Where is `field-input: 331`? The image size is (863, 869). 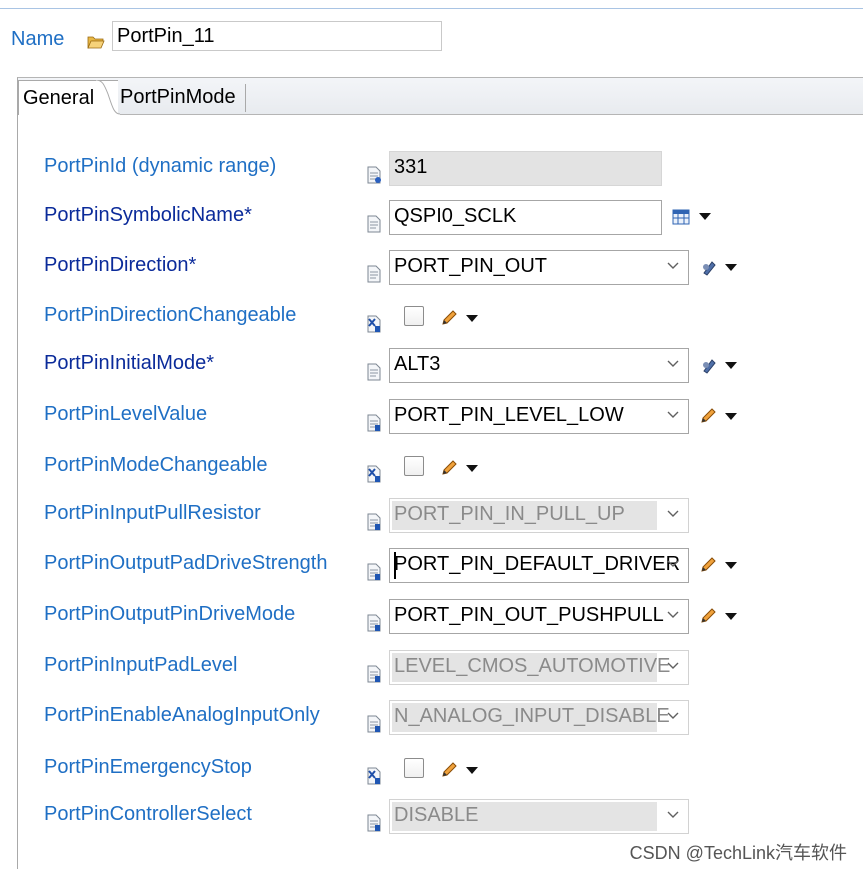 field-input: 331 is located at coordinates (525, 168).